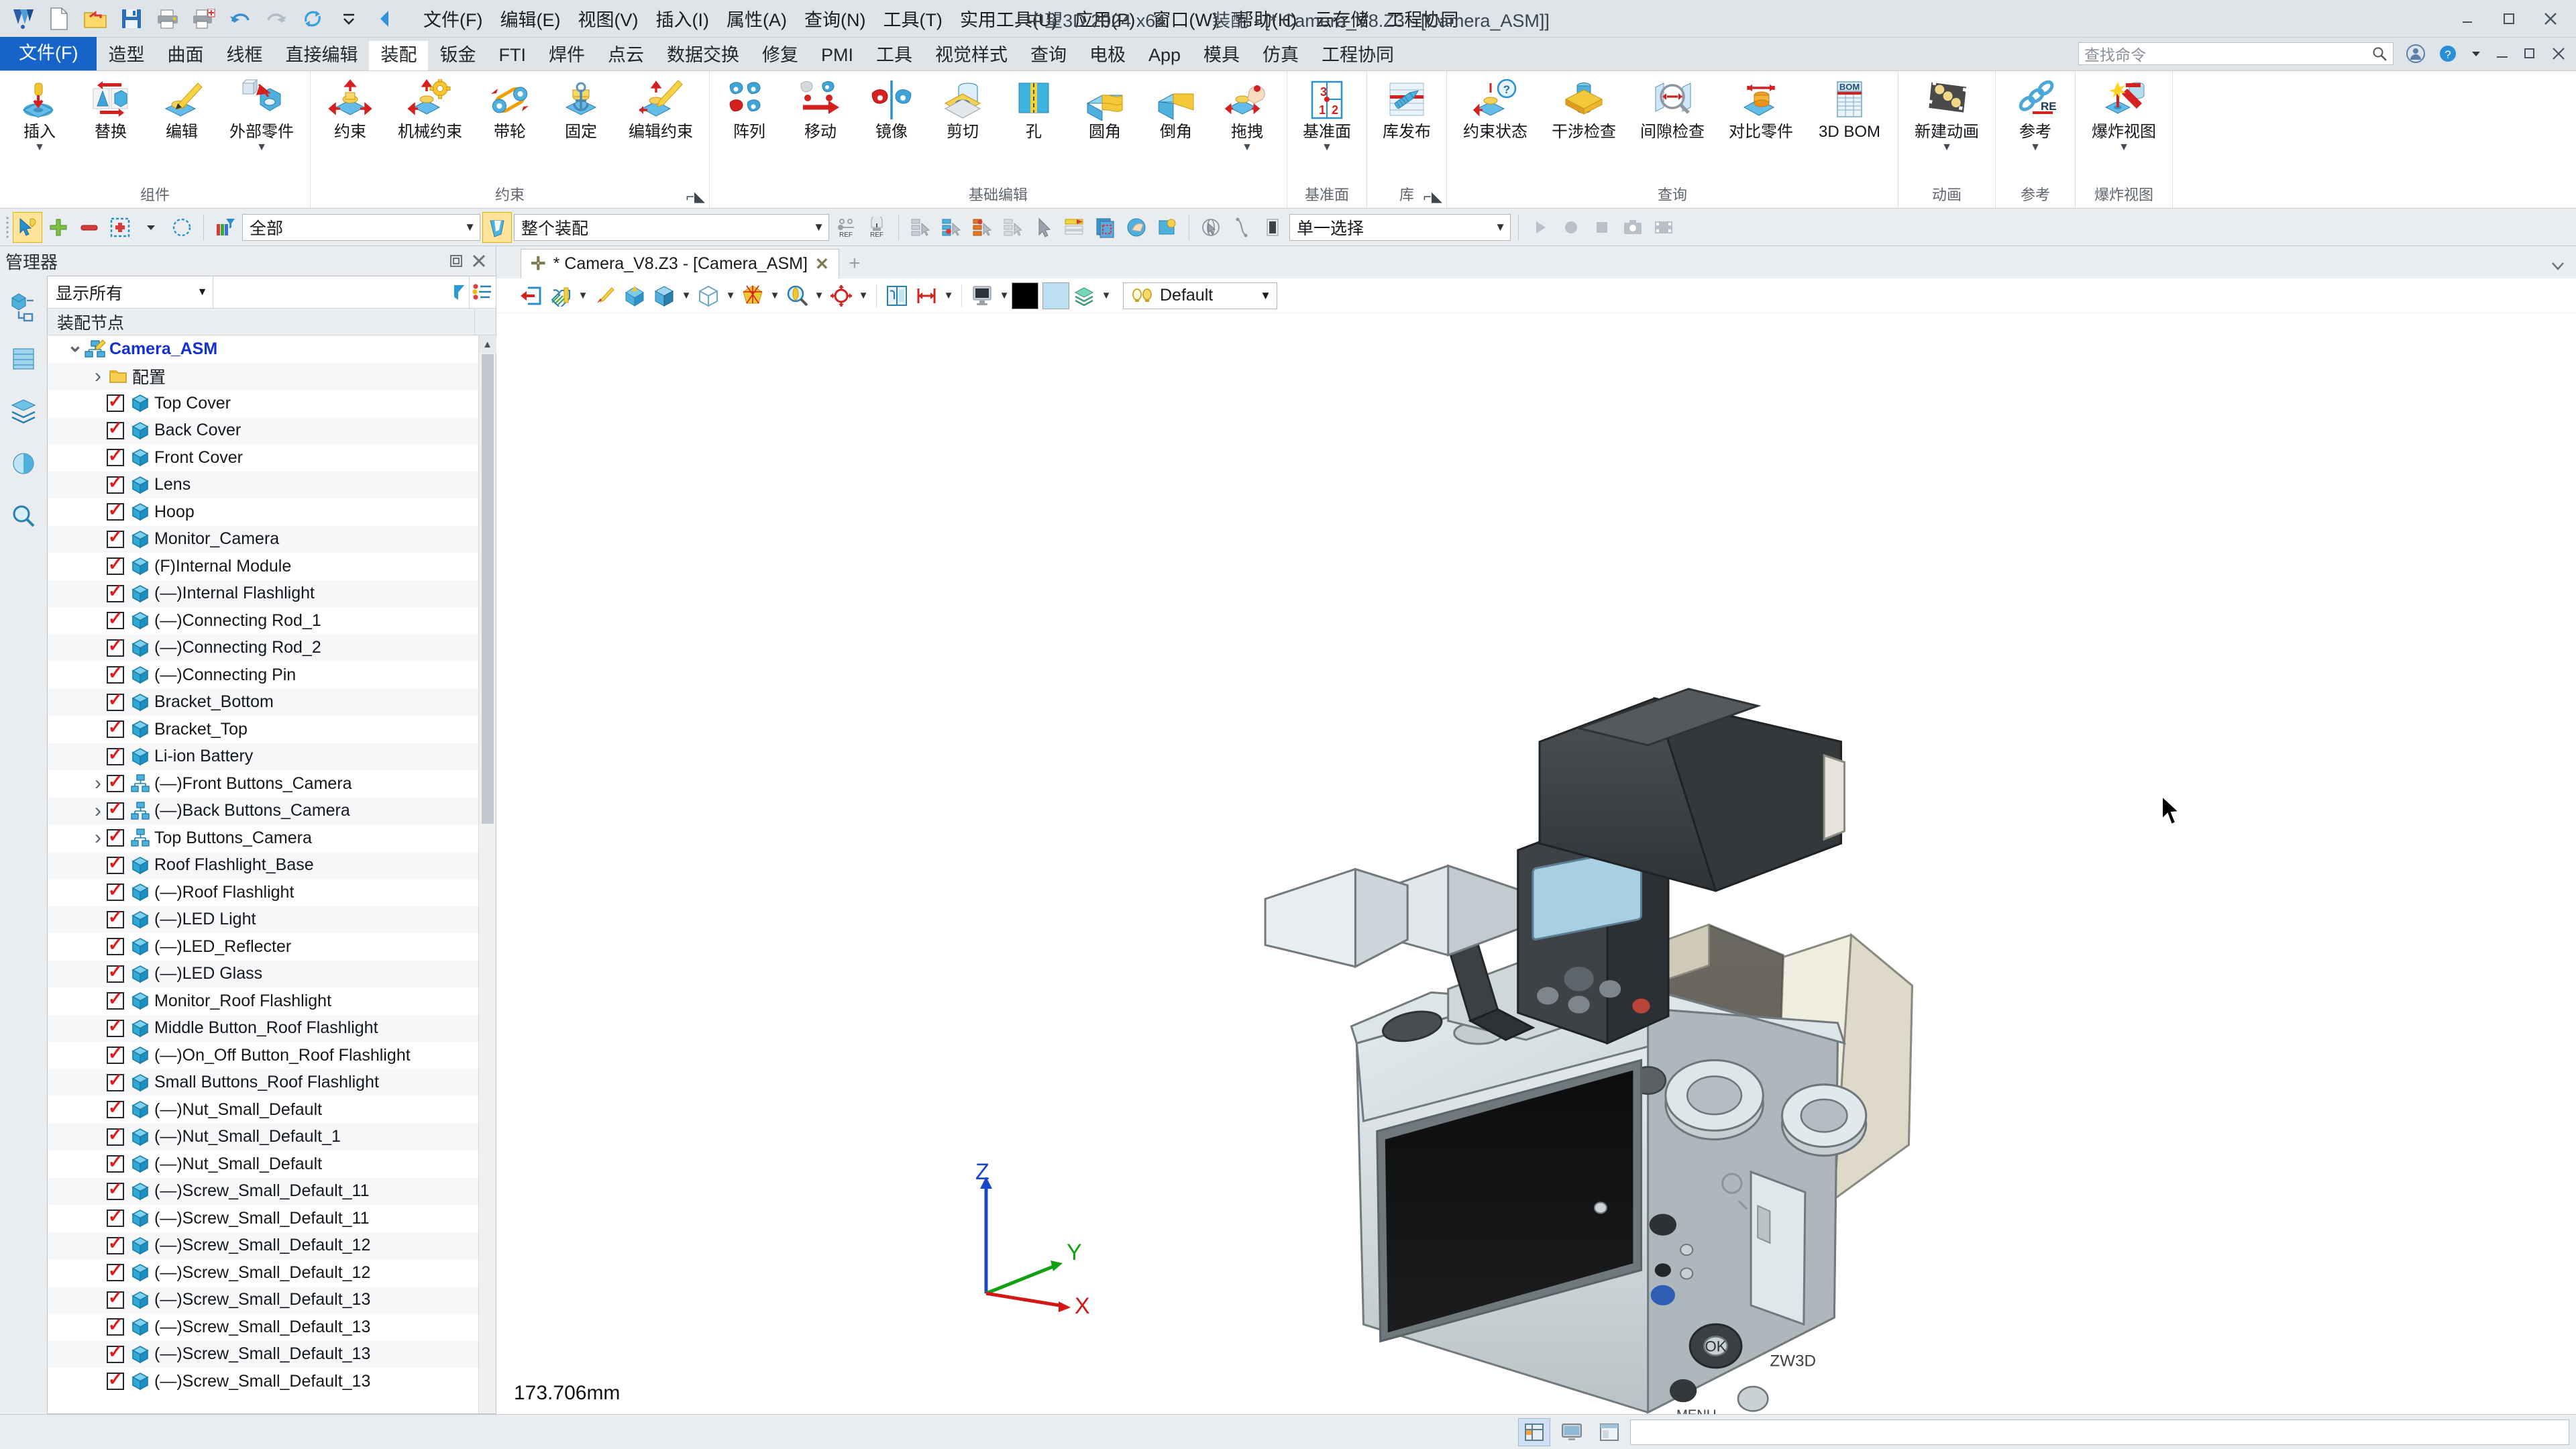  Describe the element at coordinates (487, 589) in the screenshot. I see `scrollbar-thumb` at that location.